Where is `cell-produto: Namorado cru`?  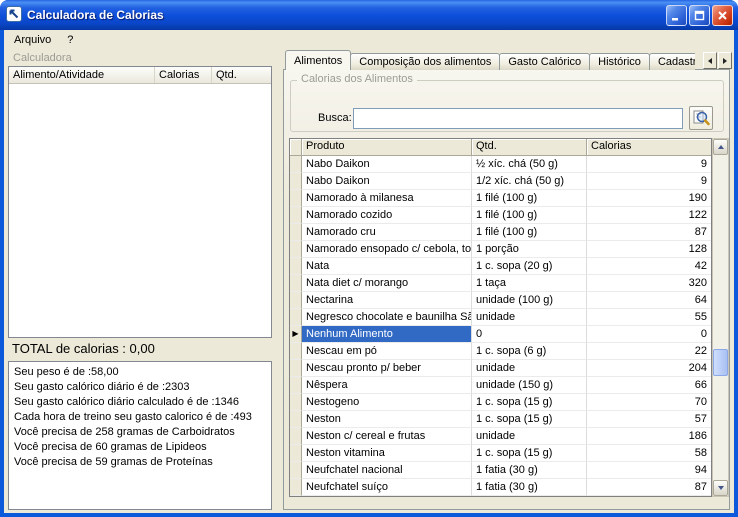
cell-produto: Namorado cru is located at coordinates (387, 232).